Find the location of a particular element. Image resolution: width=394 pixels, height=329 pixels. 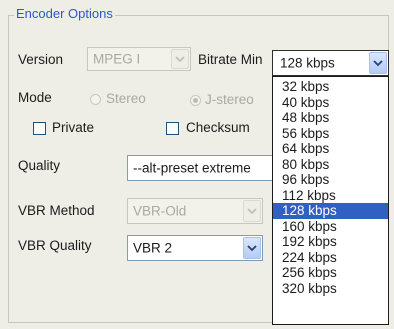

vbr-method-value: VBR-Old is located at coordinates (160, 211).